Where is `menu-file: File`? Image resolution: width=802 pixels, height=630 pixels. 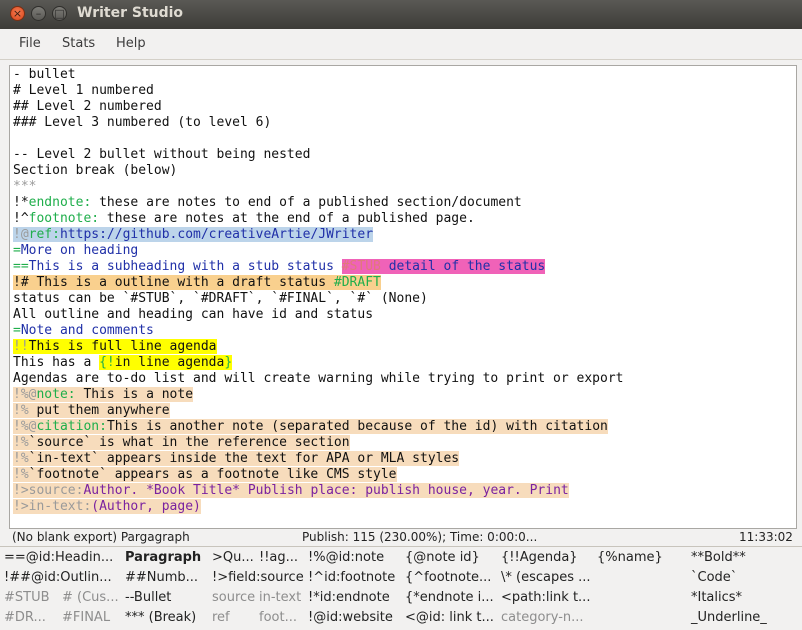 menu-file: File is located at coordinates (30, 43).